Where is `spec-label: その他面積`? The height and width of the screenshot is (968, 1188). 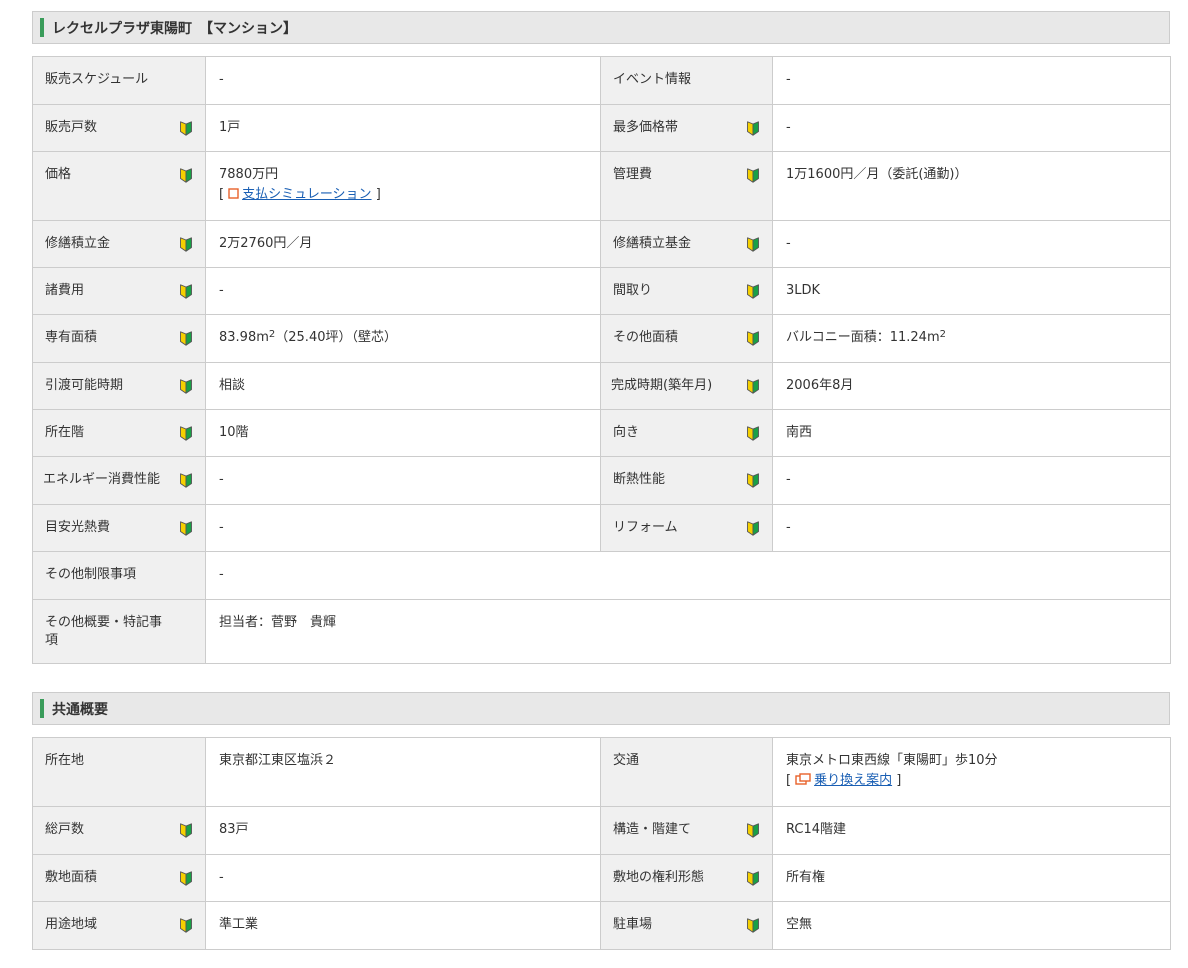 spec-label: その他面積 is located at coordinates (646, 337).